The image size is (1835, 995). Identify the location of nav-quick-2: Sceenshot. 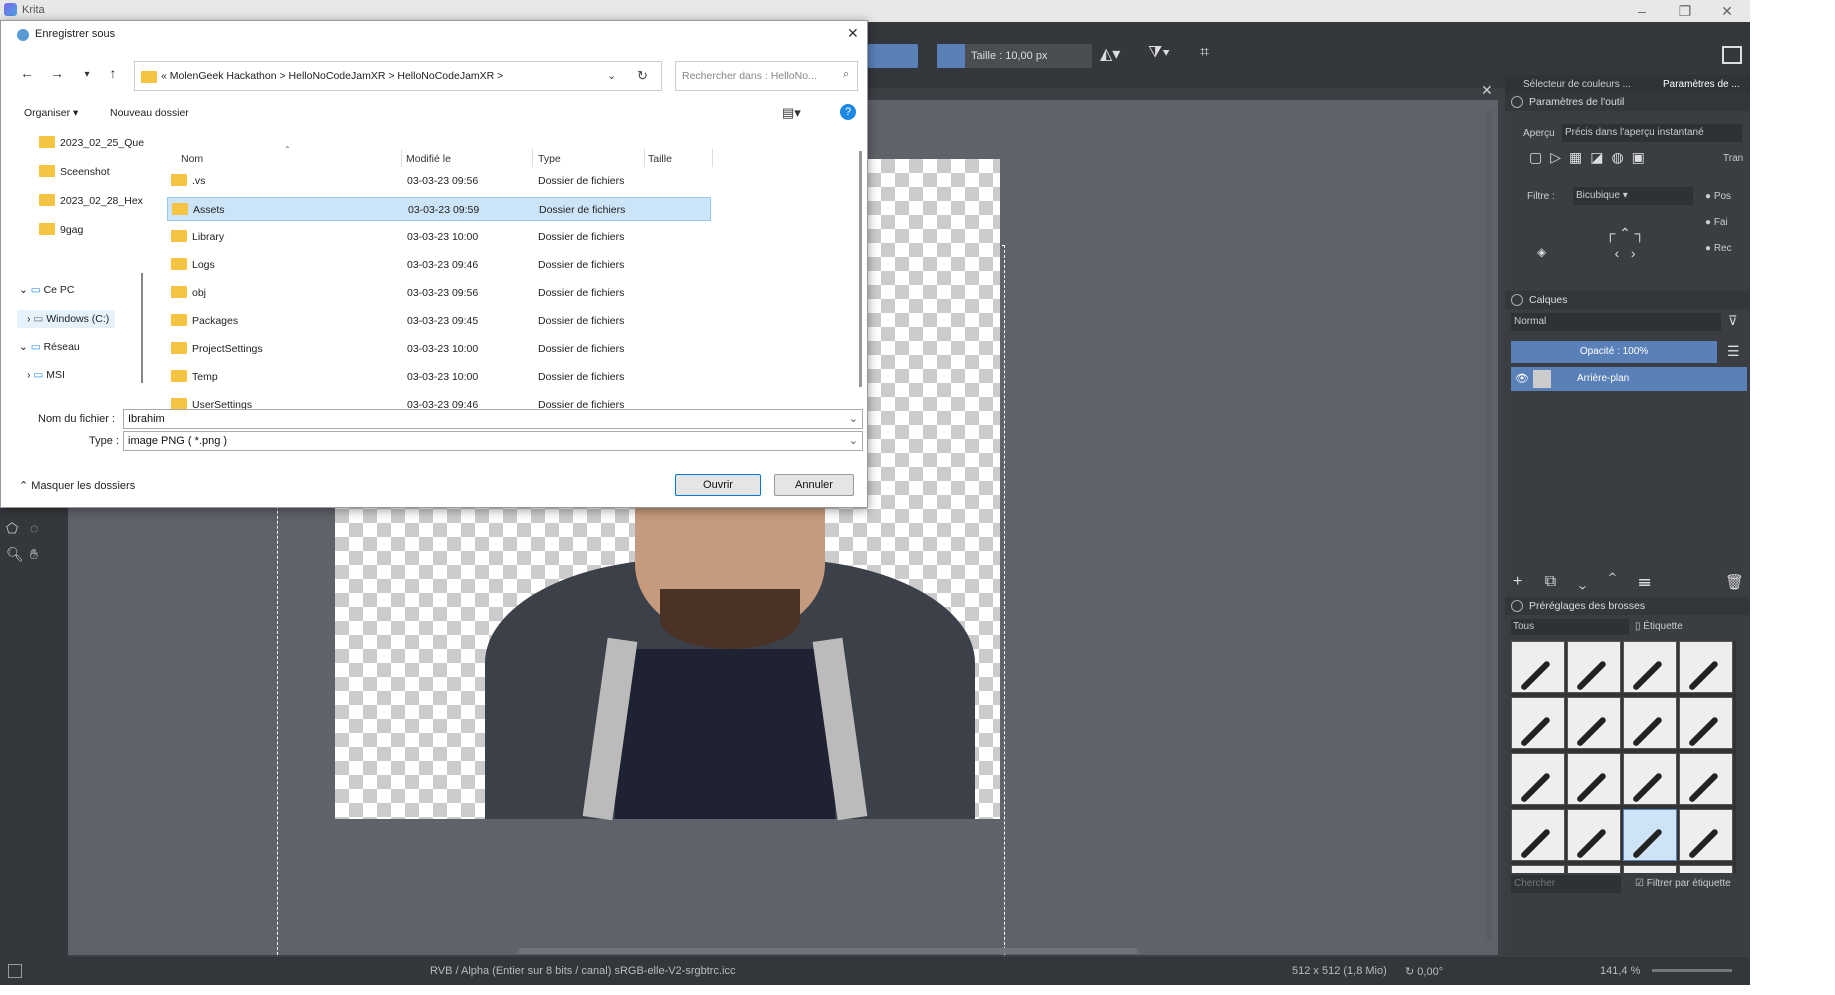
(74, 171).